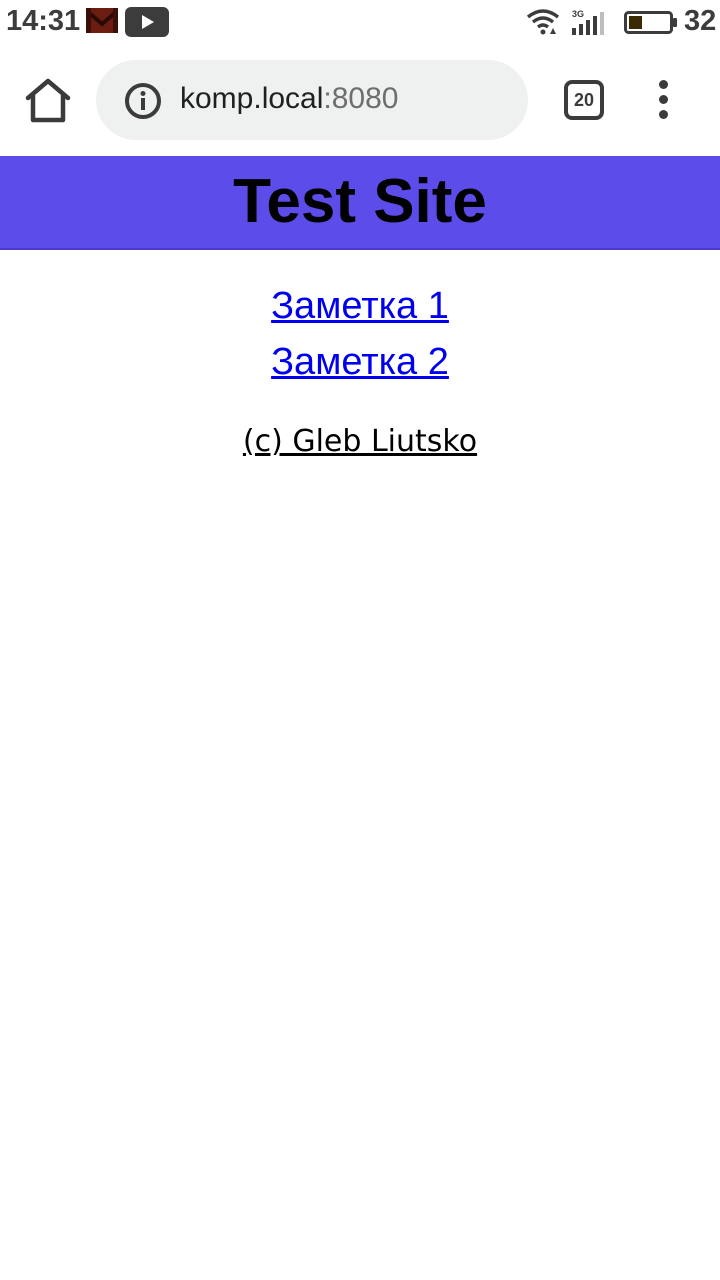  I want to click on browser-toolbar: komp.local:8080 20, so click(360, 100).